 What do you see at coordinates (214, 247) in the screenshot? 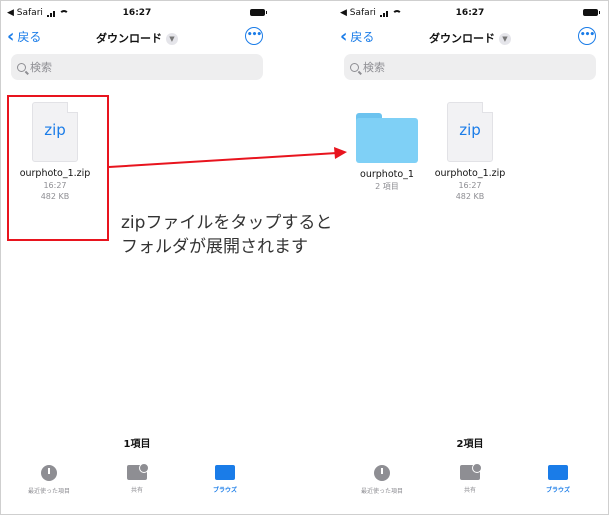
I see `annotation-line-2: フォルダが展開されます` at bounding box center [214, 247].